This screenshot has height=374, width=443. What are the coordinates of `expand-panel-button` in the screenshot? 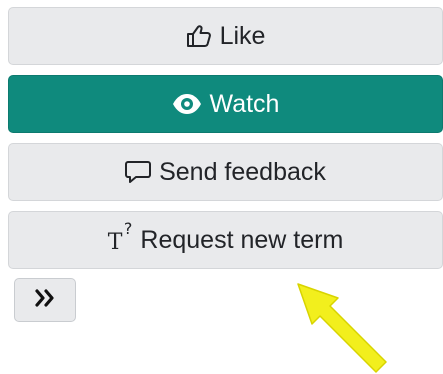 It's located at (45, 300).